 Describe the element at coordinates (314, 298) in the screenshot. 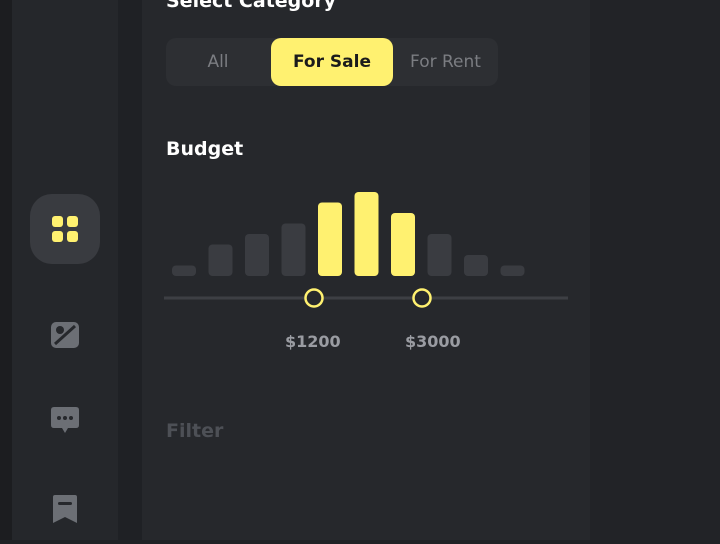

I see `range-min-handle` at that location.